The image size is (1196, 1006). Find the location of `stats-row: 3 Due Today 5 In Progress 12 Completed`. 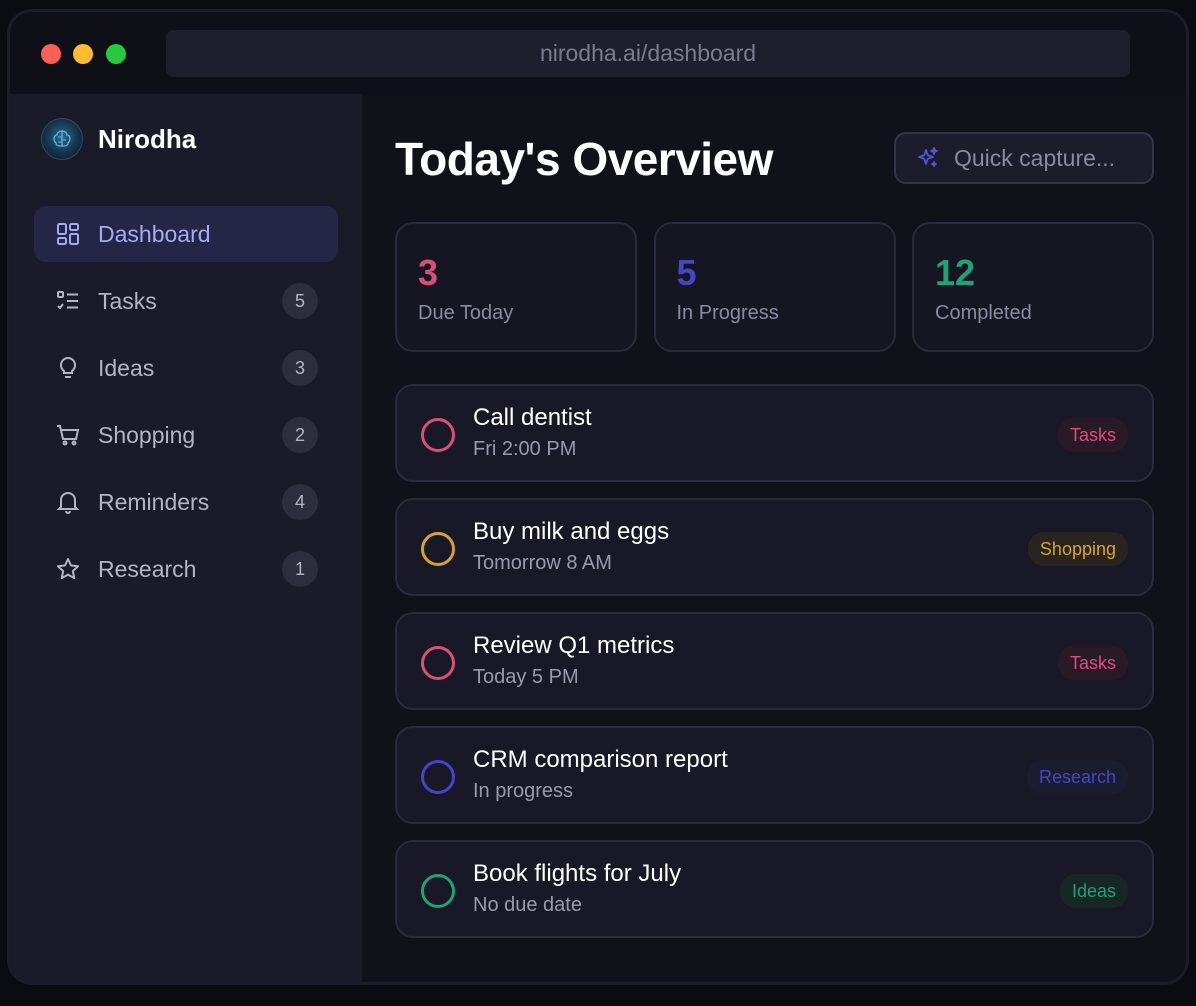

stats-row: 3 Due Today 5 In Progress 12 Completed is located at coordinates (774, 287).